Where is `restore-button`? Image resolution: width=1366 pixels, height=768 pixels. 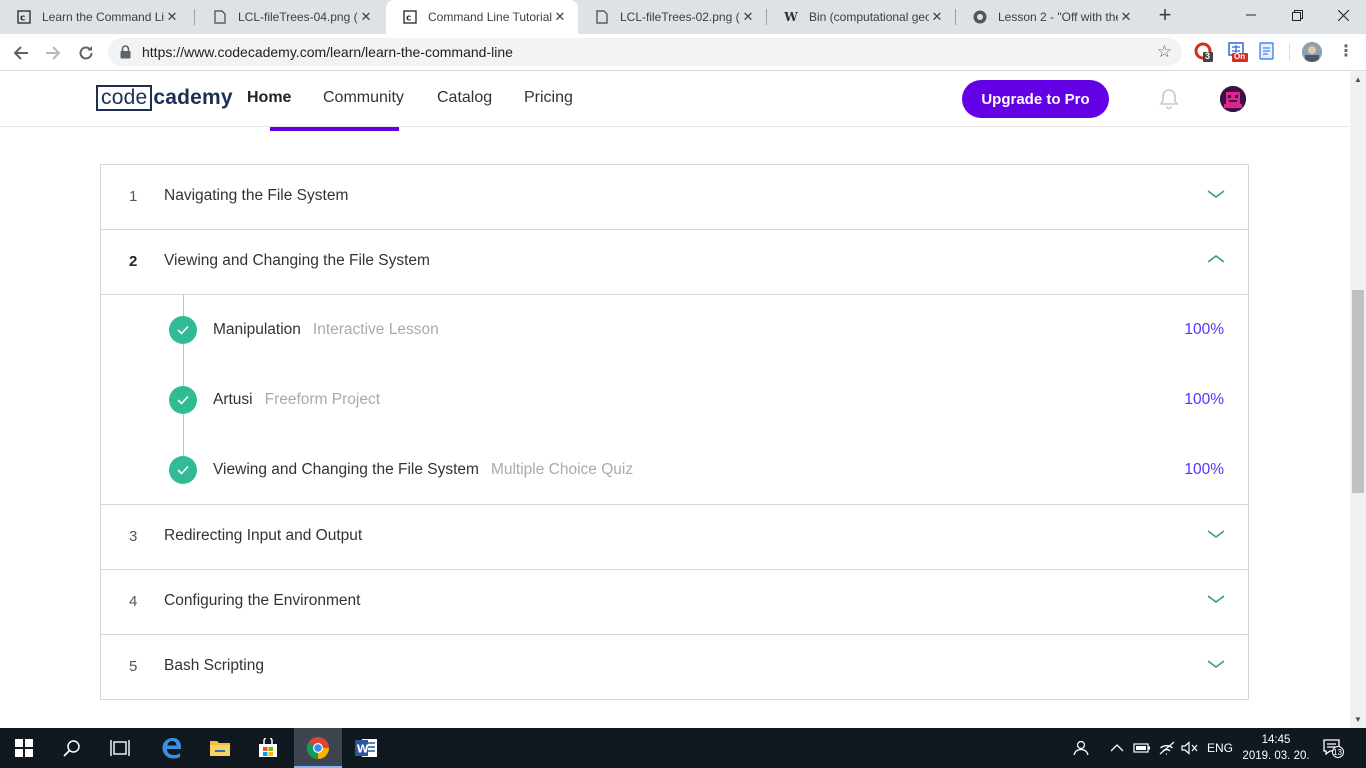
restore-button is located at coordinates (1297, 15).